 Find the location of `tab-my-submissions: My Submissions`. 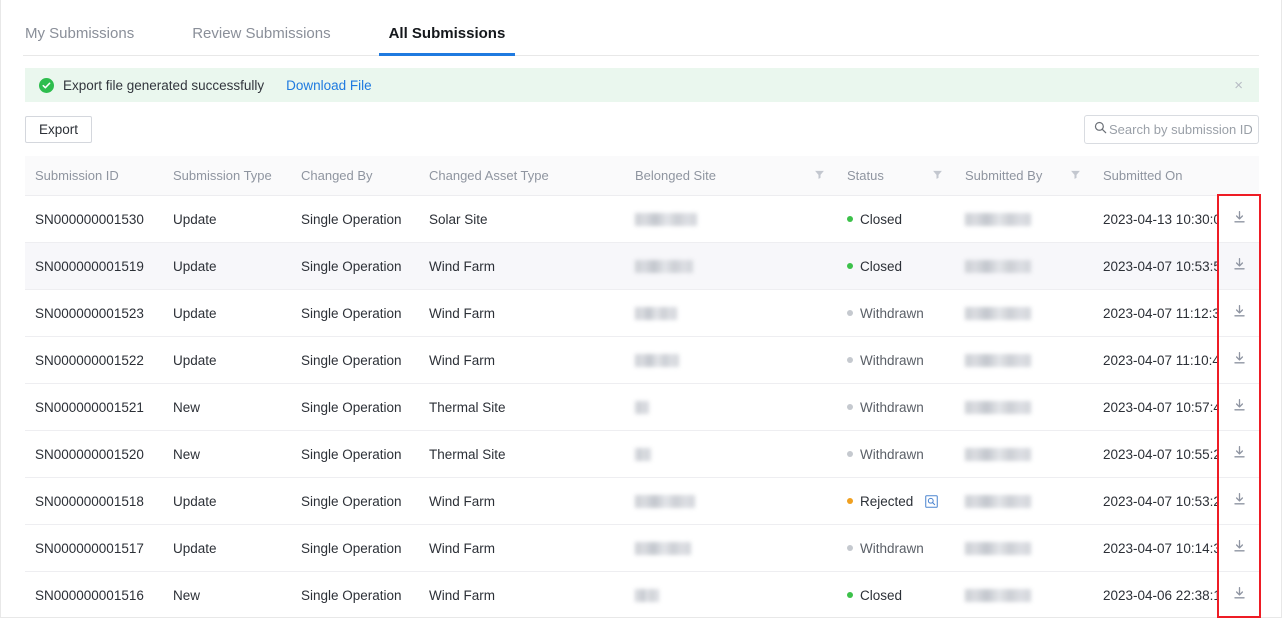

tab-my-submissions: My Submissions is located at coordinates (79, 40).